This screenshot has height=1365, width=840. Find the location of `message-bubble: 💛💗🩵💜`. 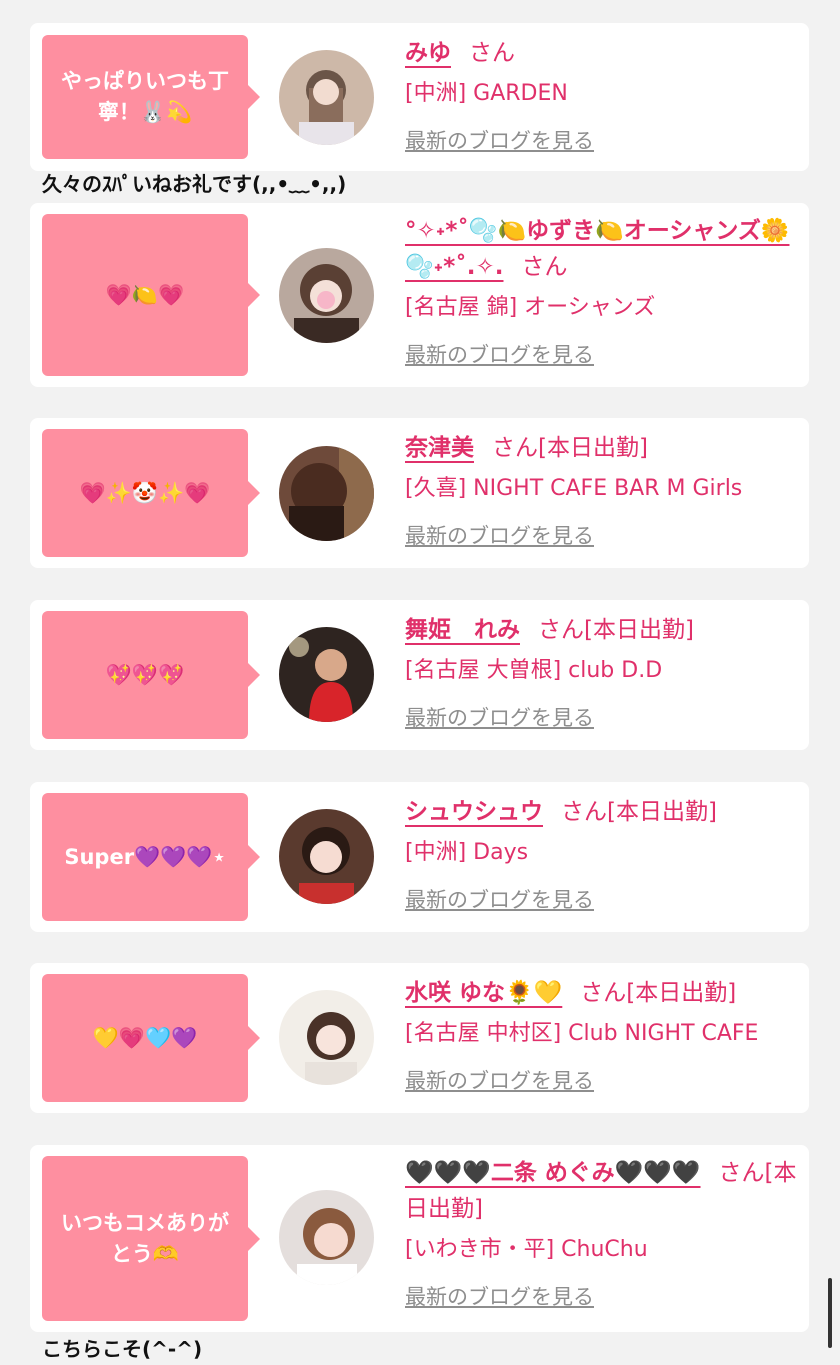

message-bubble: 💛💗🩵💜 is located at coordinates (151, 1038).